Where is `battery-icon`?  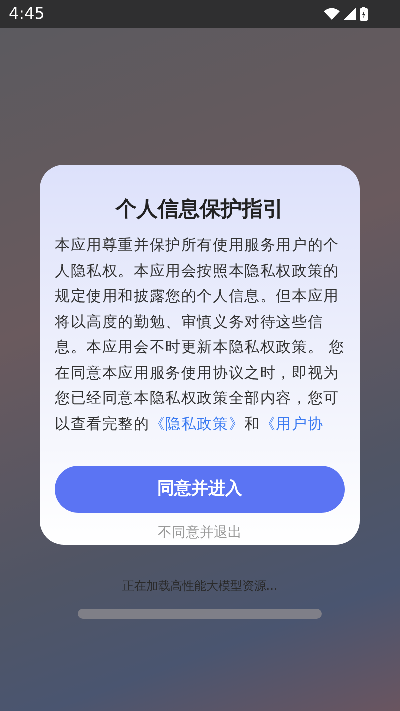 battery-icon is located at coordinates (364, 14).